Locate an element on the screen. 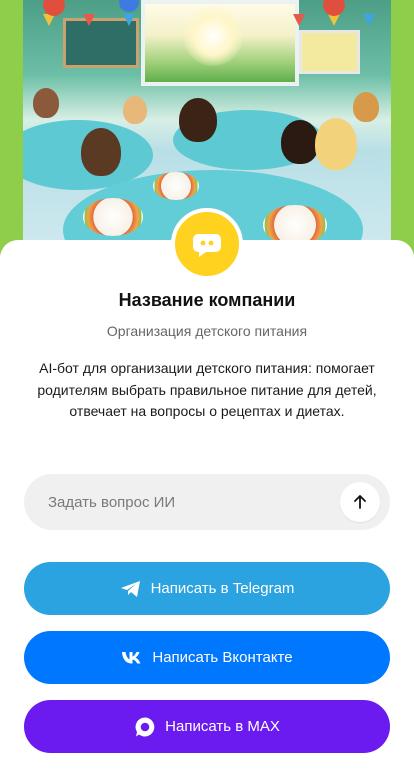  vk-button-label: Написать Вконтакте is located at coordinates (222, 657).